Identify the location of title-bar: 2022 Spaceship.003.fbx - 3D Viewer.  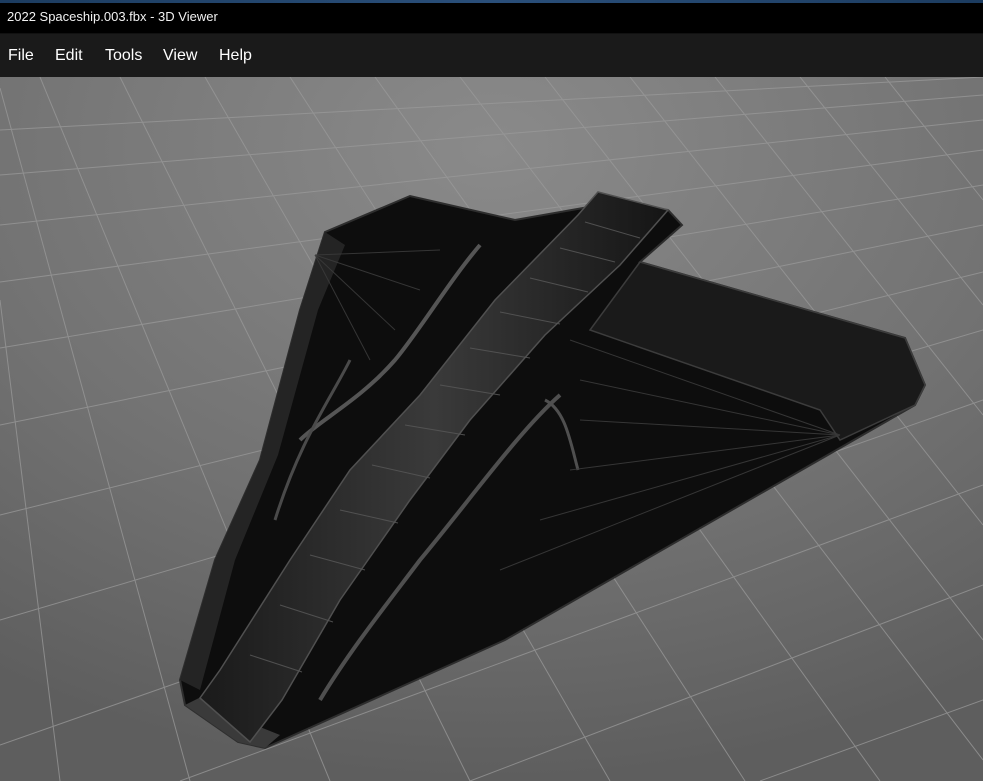
(491, 16).